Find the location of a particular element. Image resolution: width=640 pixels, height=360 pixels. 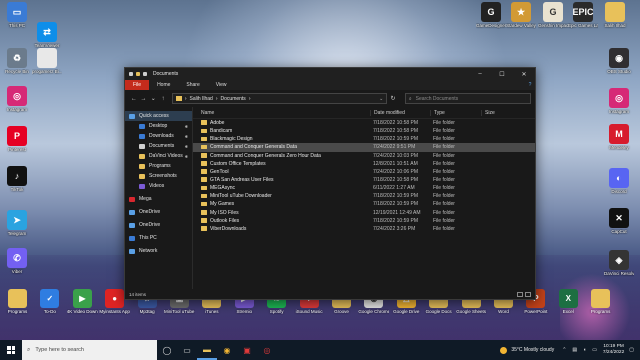

file-row: MEGAsync 6/11/2022 1:27 AM File folder is located at coordinates (364, 188).